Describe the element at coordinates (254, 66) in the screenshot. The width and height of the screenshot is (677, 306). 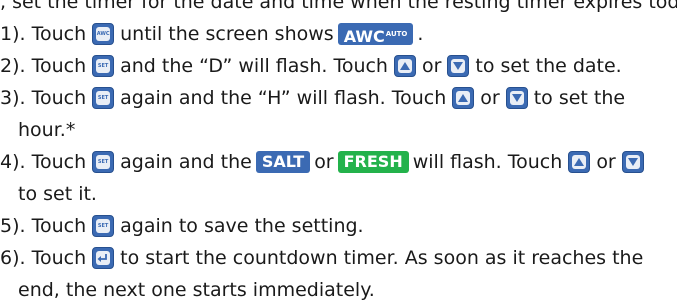
I see `step-2-mid: and the “D” will flash. Touch` at that location.